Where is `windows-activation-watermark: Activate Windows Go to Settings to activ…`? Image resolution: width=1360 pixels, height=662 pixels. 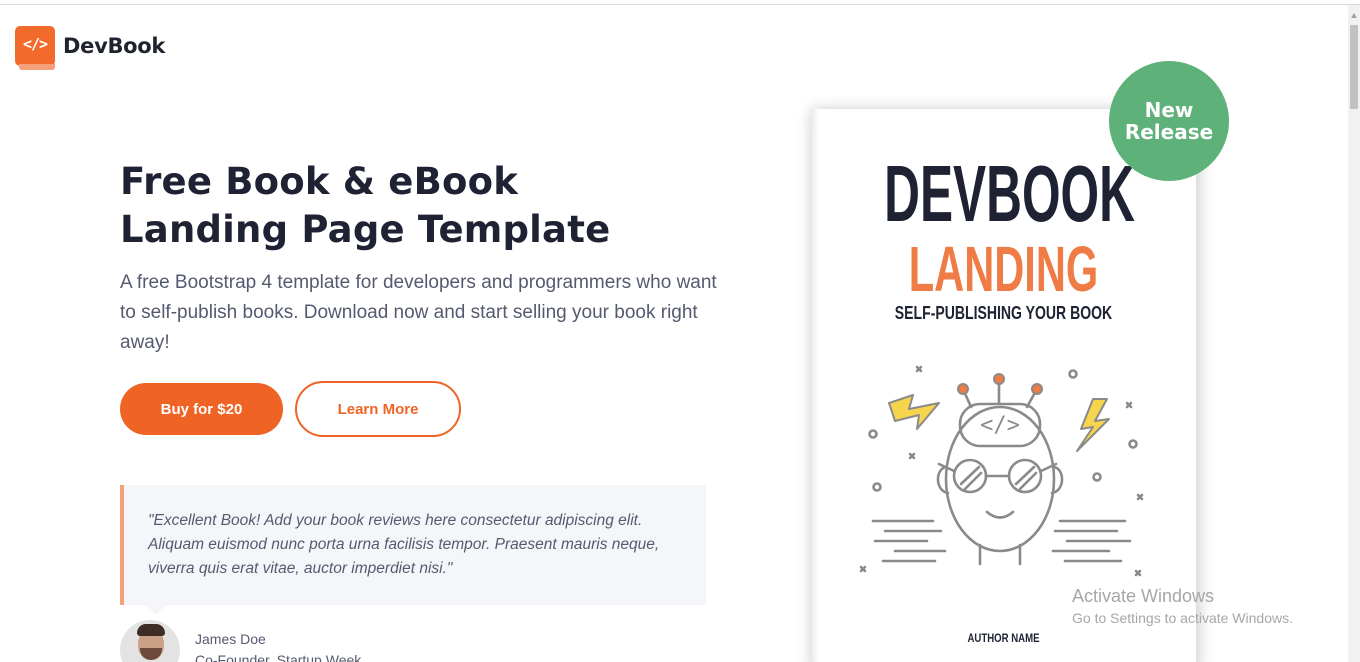
windows-activation-watermark: Activate Windows Go to Settings to activ… is located at coordinates (1182, 606).